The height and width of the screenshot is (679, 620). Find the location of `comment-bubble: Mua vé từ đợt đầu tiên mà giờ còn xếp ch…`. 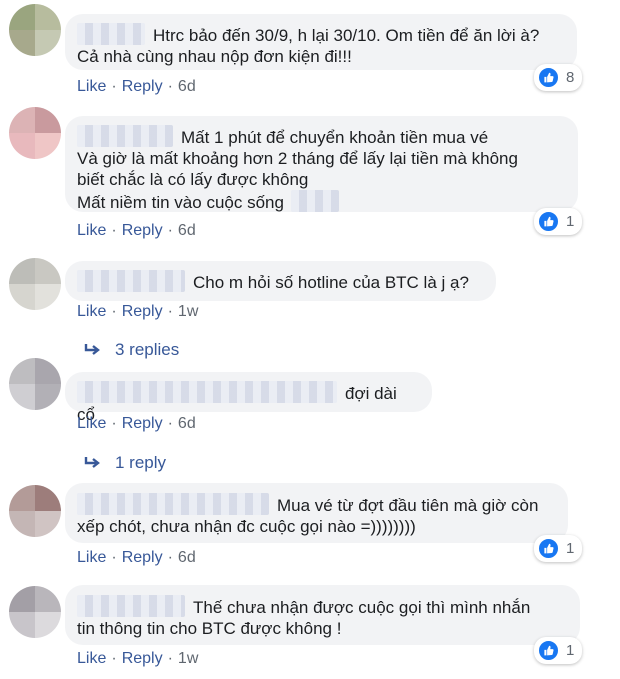

comment-bubble: Mua vé từ đợt đầu tiên mà giờ còn xếp ch… is located at coordinates (316, 513).